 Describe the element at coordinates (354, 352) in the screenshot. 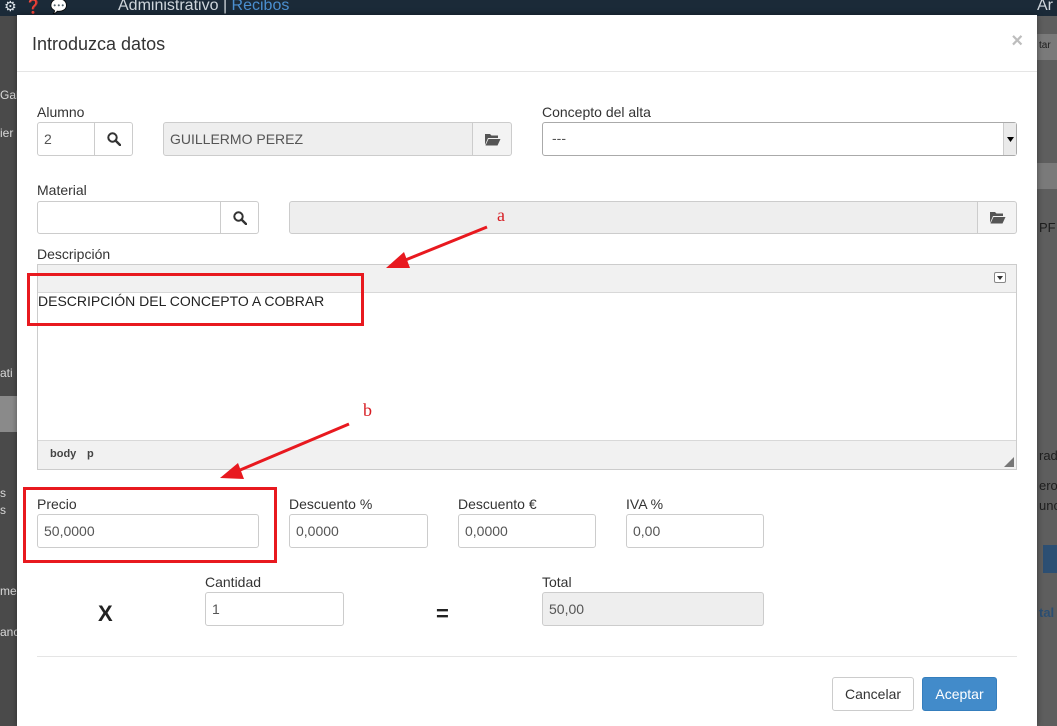

I see `annotation-arrows` at that location.